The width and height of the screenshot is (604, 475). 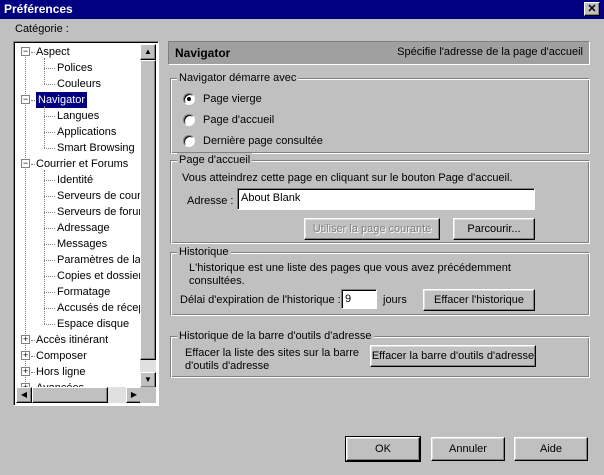 I want to click on radio-label: Dernière page consultée, so click(x=263, y=141).